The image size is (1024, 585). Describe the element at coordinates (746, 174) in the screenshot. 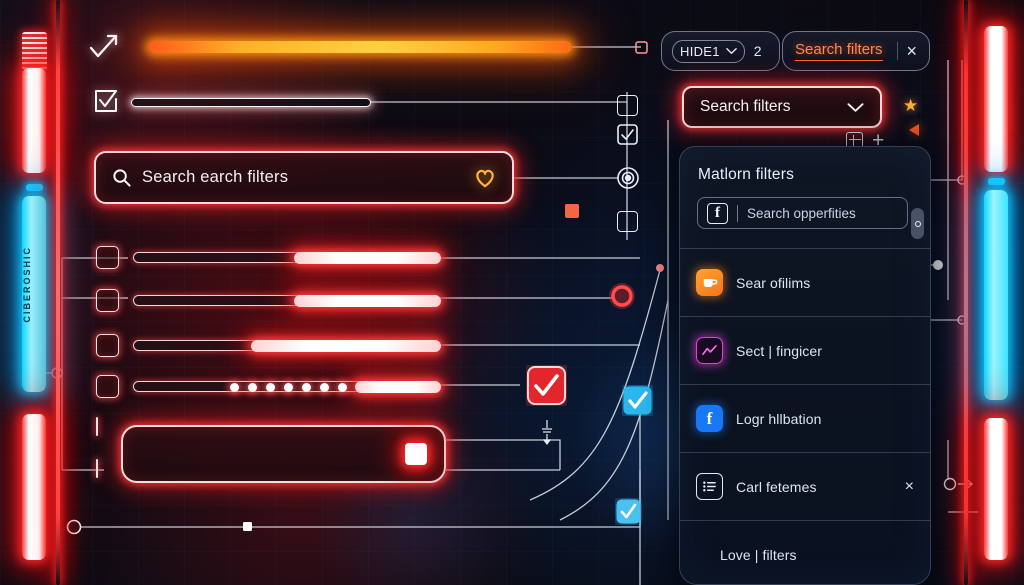

I see `panel-title: Matlorn filters` at that location.